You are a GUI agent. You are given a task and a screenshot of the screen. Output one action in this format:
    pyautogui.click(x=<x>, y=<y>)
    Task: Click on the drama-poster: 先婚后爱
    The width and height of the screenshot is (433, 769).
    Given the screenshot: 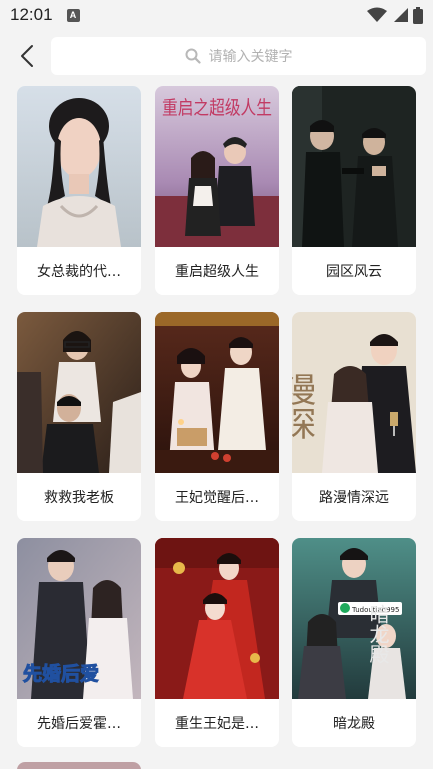 What is the action you would take?
    pyautogui.click(x=79, y=618)
    